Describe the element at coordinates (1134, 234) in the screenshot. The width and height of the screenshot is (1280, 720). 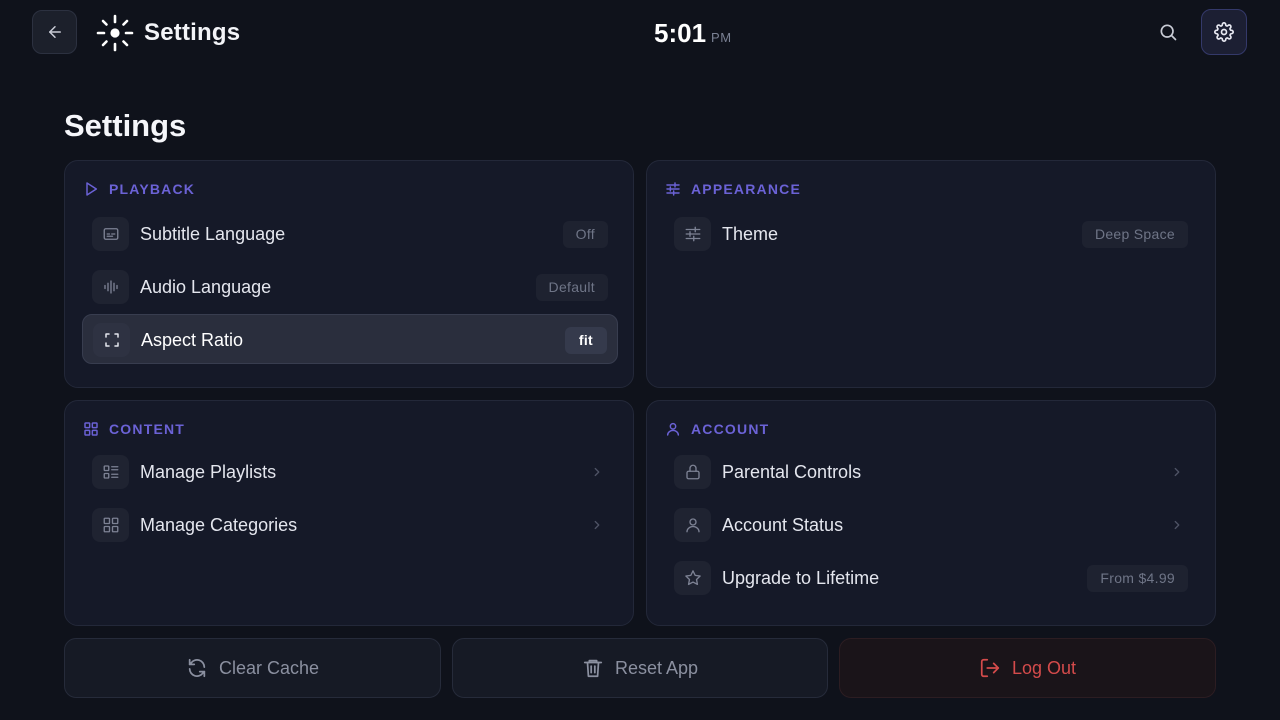
I see `theme-value: Deep Space` at that location.